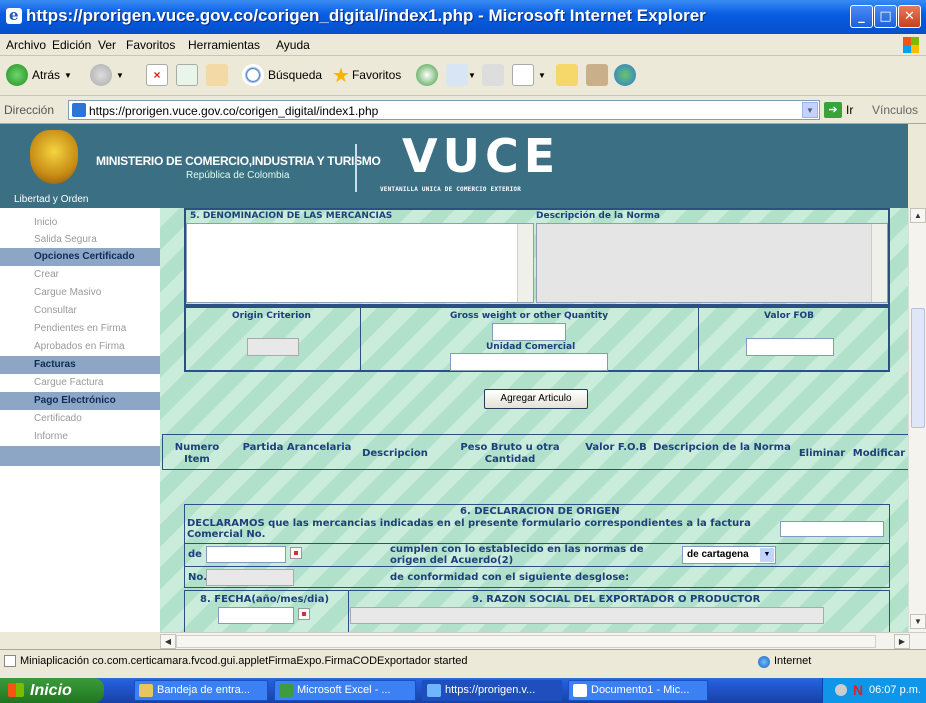 This screenshot has width=926, height=703. Describe the element at coordinates (80, 293) in the screenshot. I see `sidebar-item-cargue-masivo: Cargue Masivo` at that location.